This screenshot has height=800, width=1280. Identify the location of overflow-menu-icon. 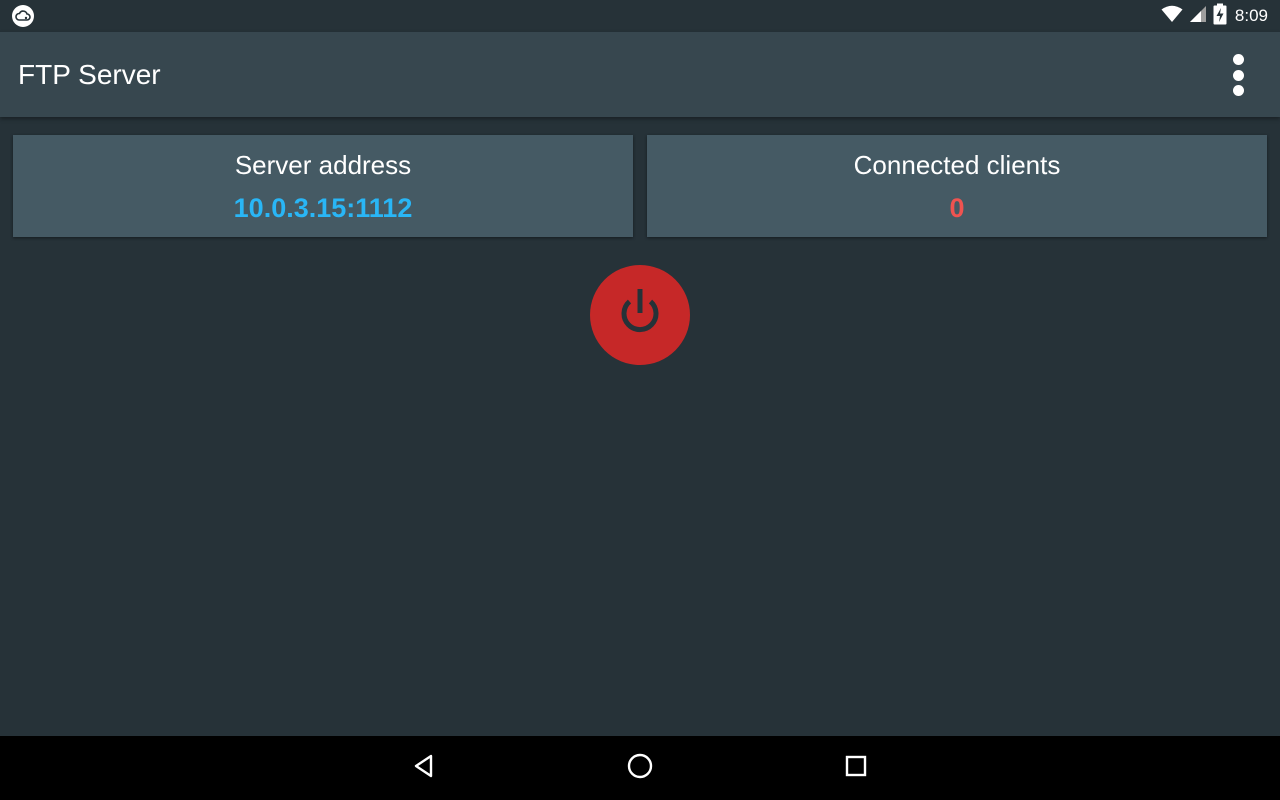
(1238, 75).